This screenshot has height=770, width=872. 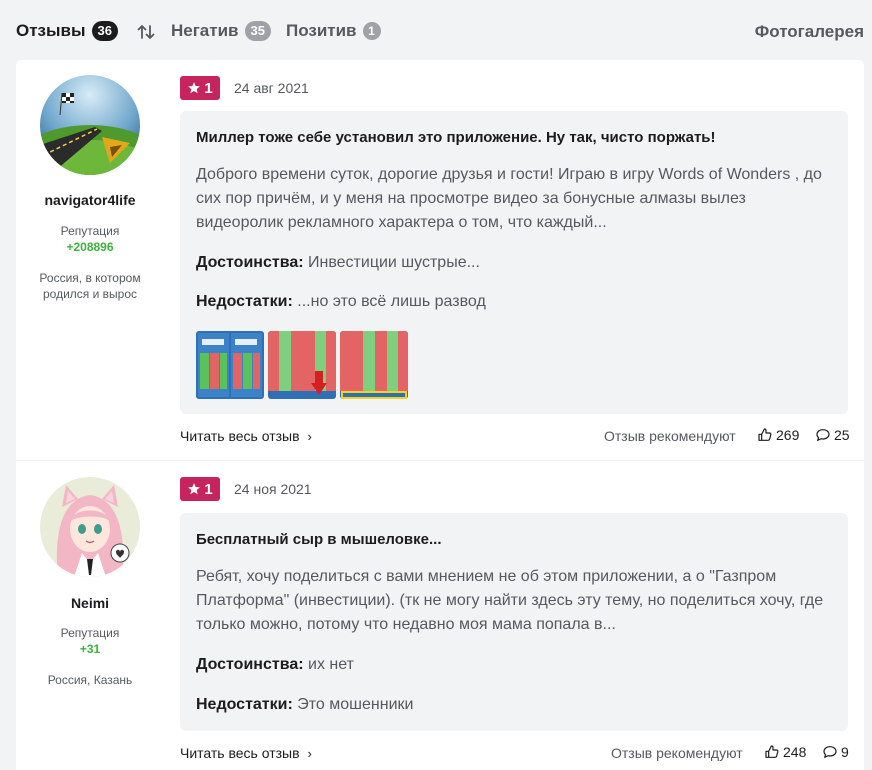 I want to click on like-button: 269, so click(x=778, y=435).